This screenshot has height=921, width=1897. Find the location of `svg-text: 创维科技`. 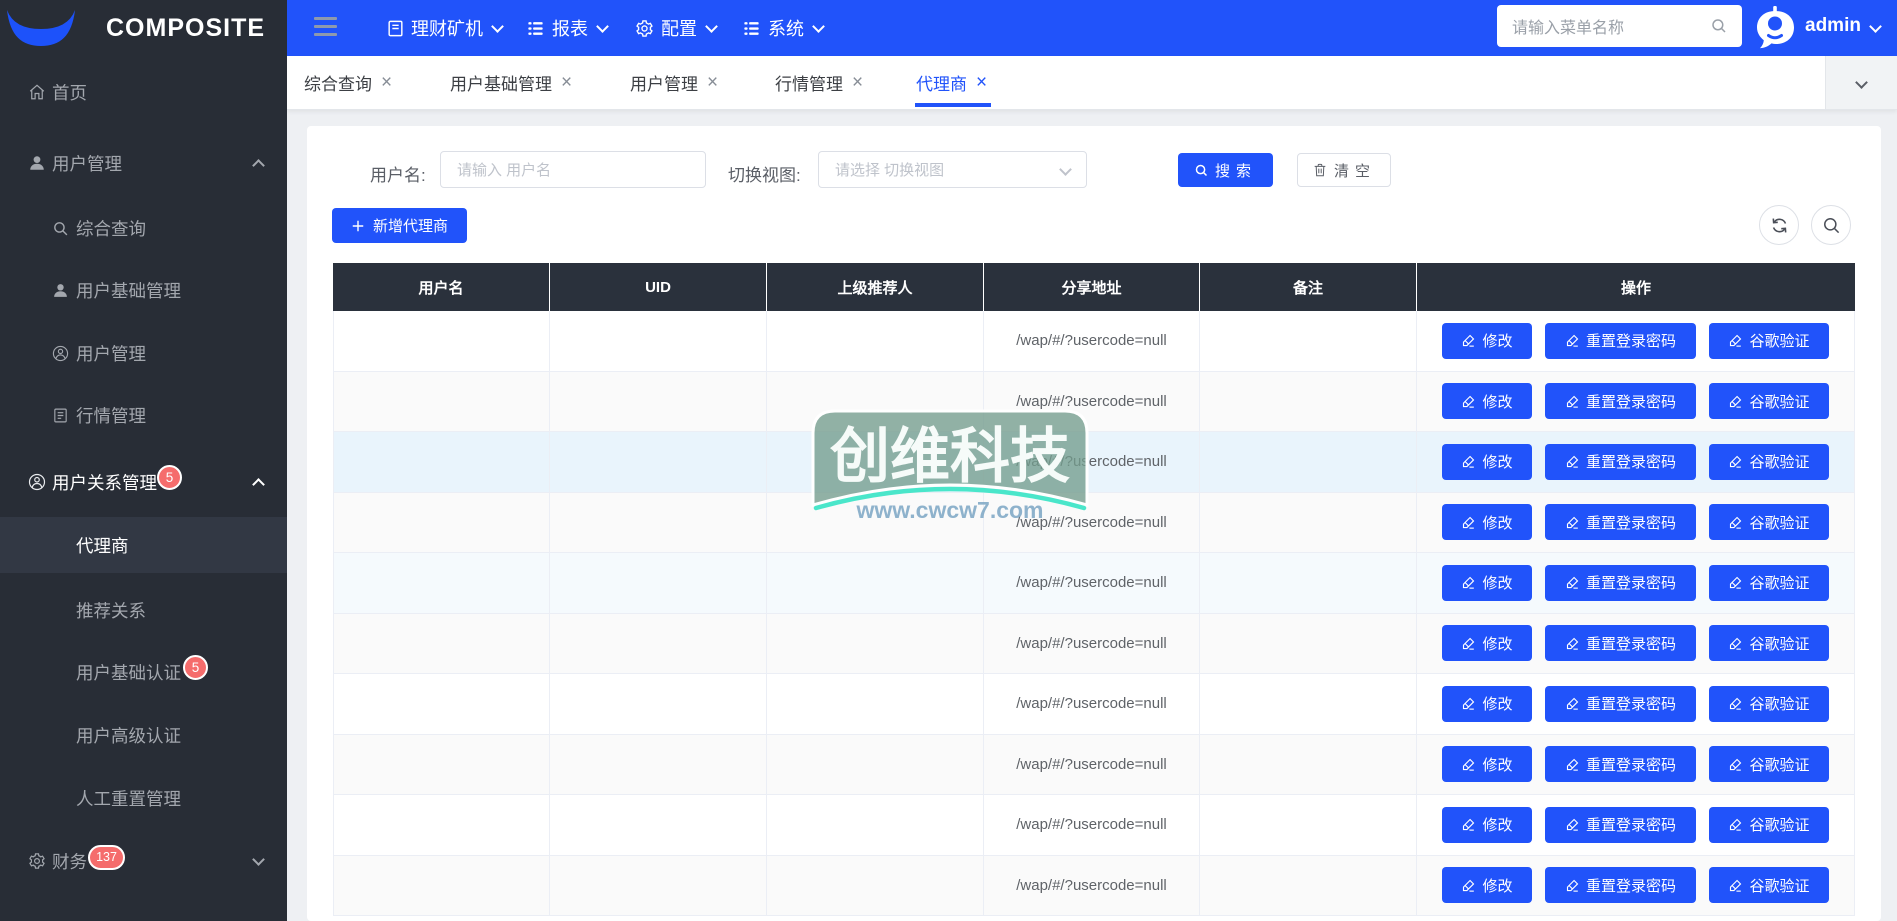

svg-text: 创维科技 is located at coordinates (950, 456).